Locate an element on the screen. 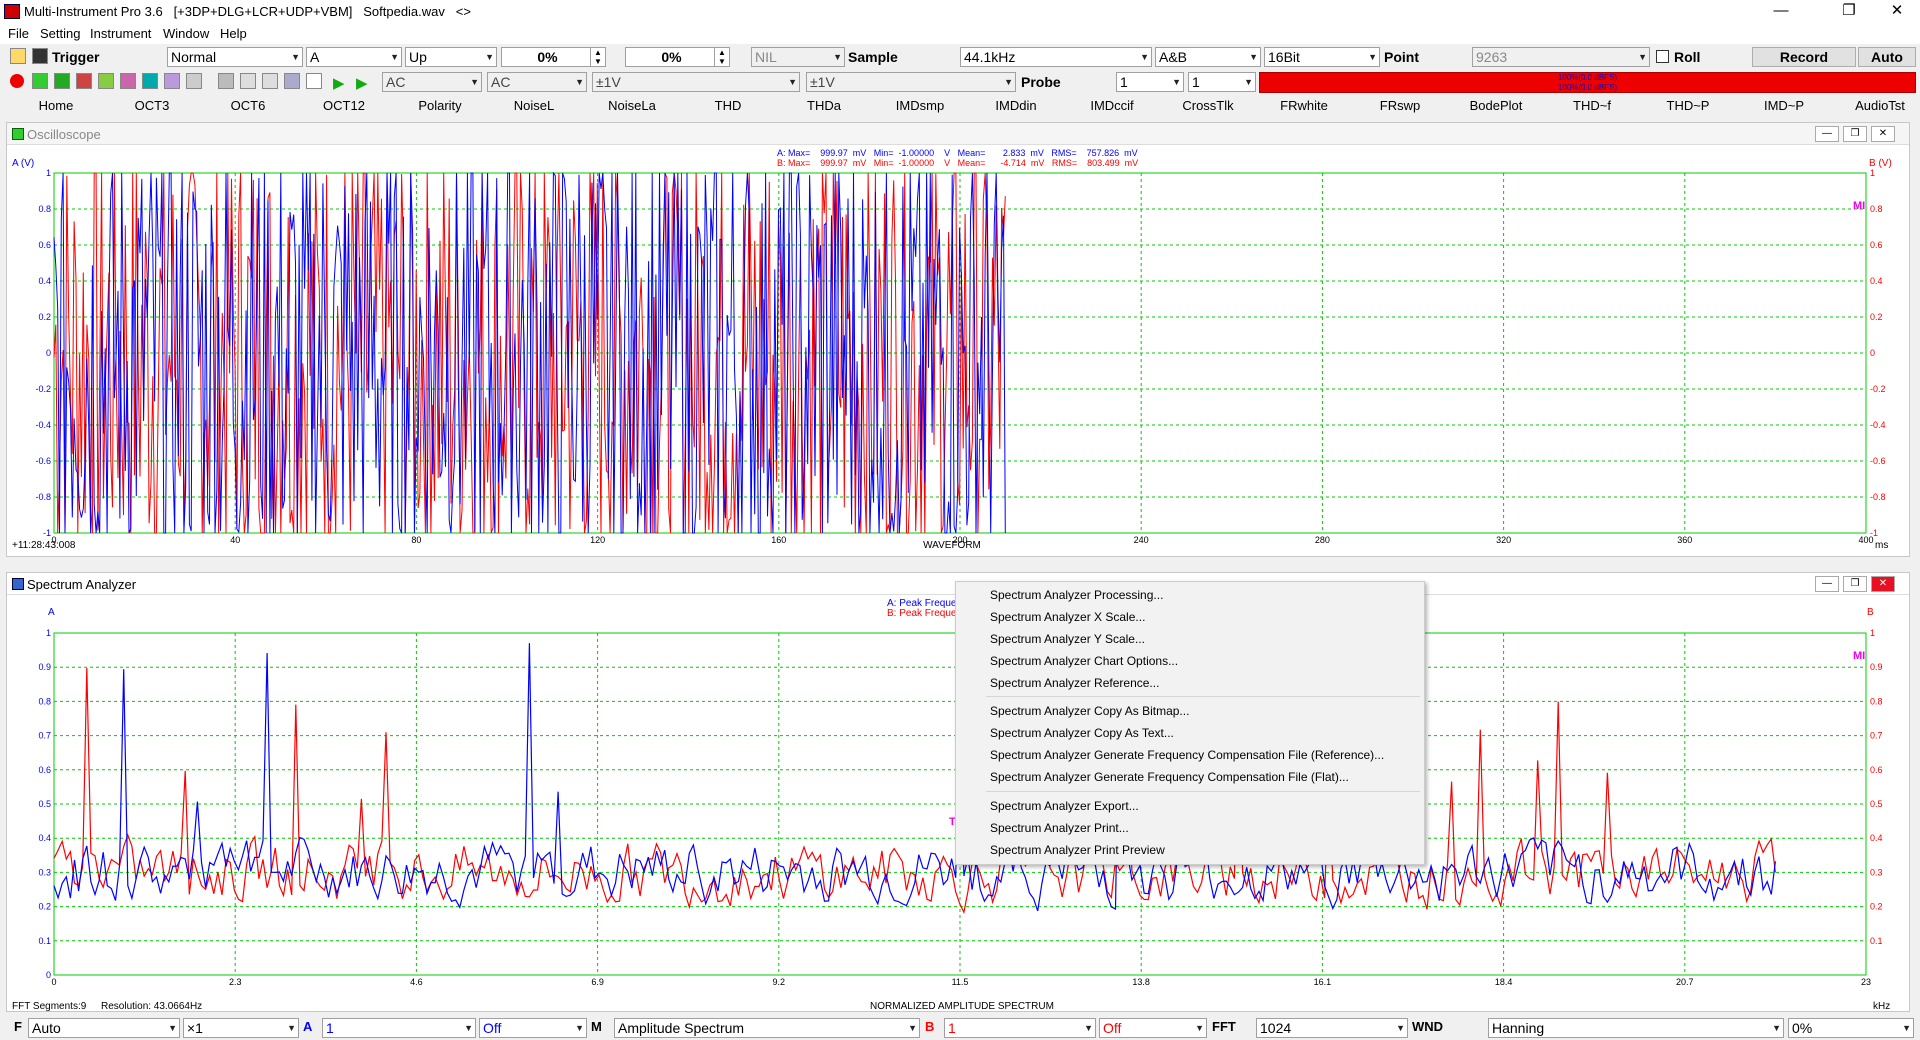 The height and width of the screenshot is (1040, 1920). b-select: 1 is located at coordinates (1020, 1028).